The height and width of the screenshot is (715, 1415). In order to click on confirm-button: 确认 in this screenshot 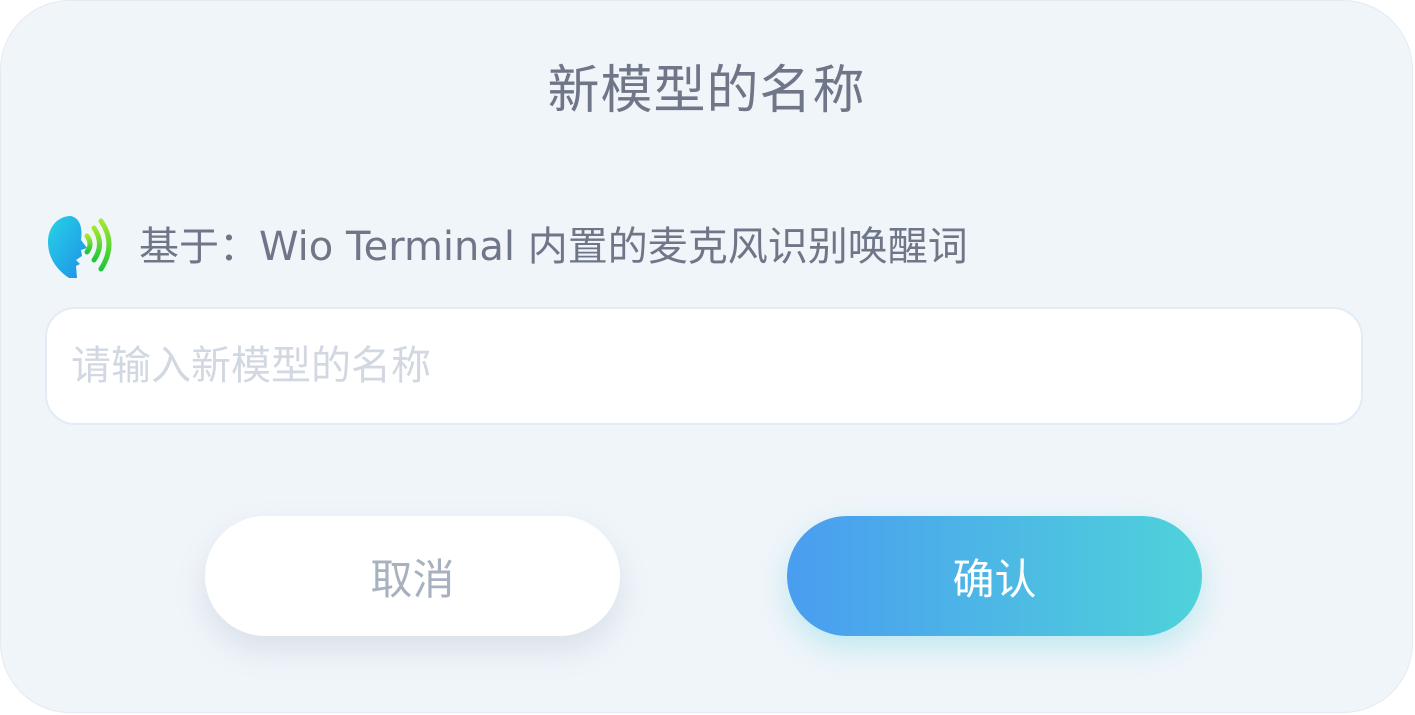, I will do `click(994, 576)`.